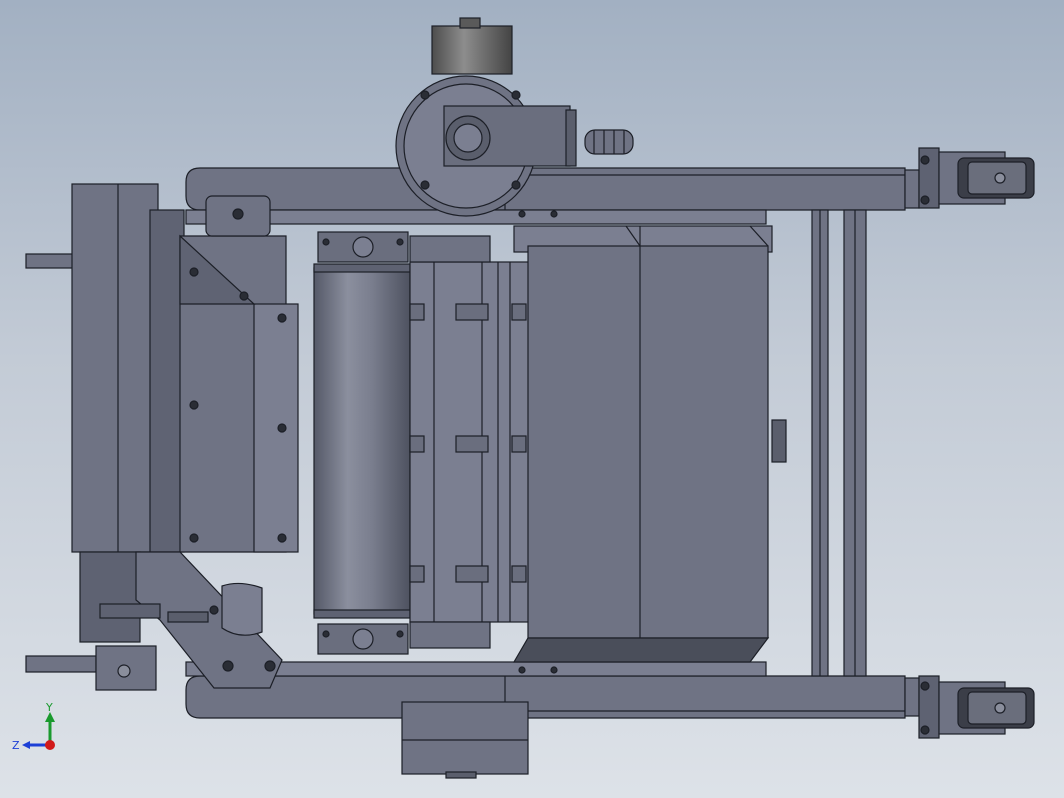 This screenshot has width=1064, height=798. What do you see at coordinates (16, 745) in the screenshot?
I see `triad-z-label: Z` at bounding box center [16, 745].